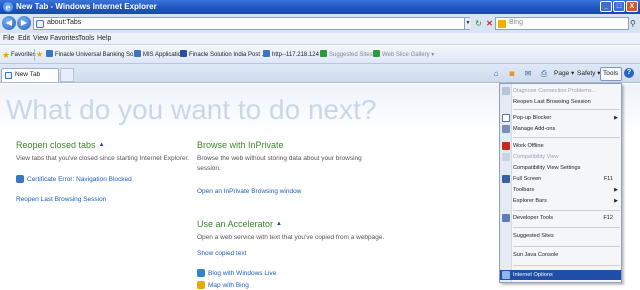 Image resolution: width=640 pixels, height=290 pixels. What do you see at coordinates (512, 73) in the screenshot?
I see `feeds-icon: ◙` at bounding box center [512, 73].